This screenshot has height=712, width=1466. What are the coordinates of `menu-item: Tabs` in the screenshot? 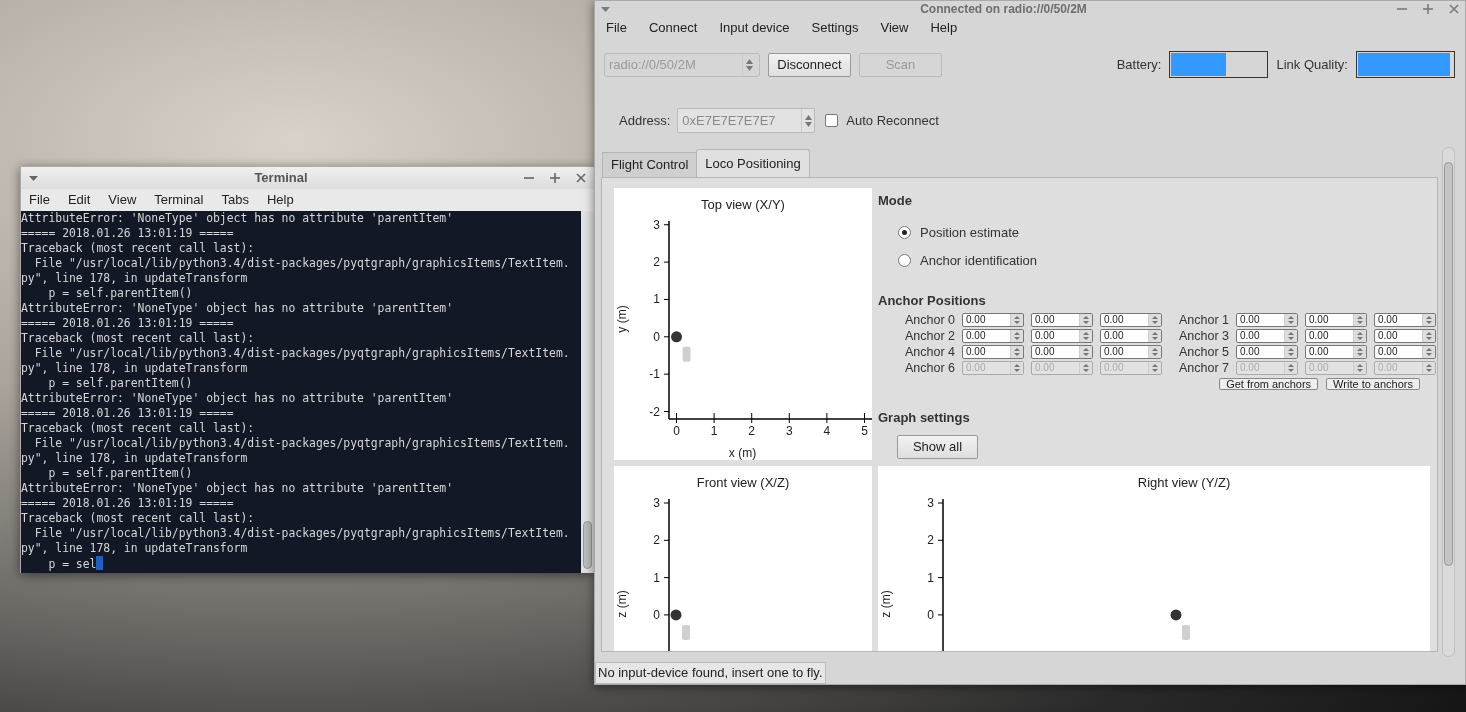 It's located at (235, 200).